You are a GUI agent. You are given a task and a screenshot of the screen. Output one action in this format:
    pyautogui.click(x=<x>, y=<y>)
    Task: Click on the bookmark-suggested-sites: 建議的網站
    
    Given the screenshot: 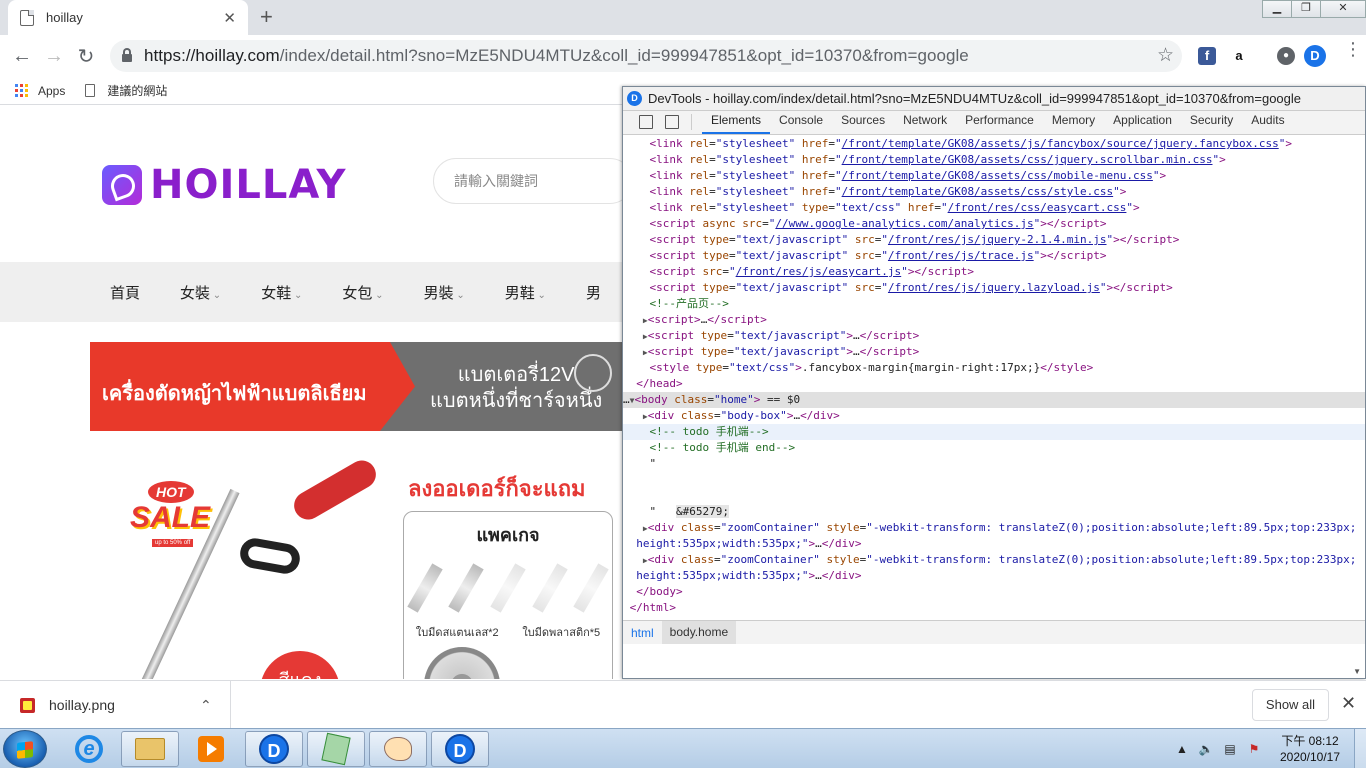 What is the action you would take?
    pyautogui.click(x=137, y=90)
    